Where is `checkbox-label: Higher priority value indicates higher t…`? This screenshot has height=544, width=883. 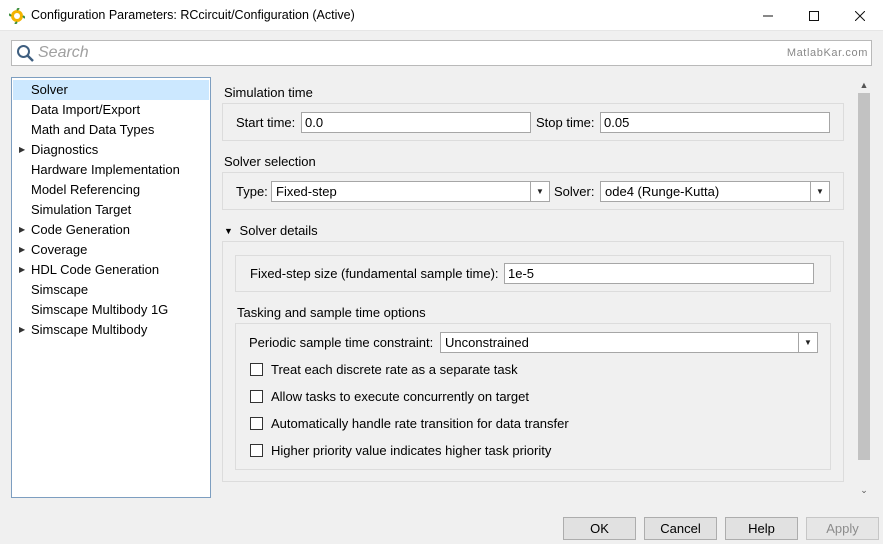
checkbox-label: Higher priority value indicates higher t… is located at coordinates (411, 450).